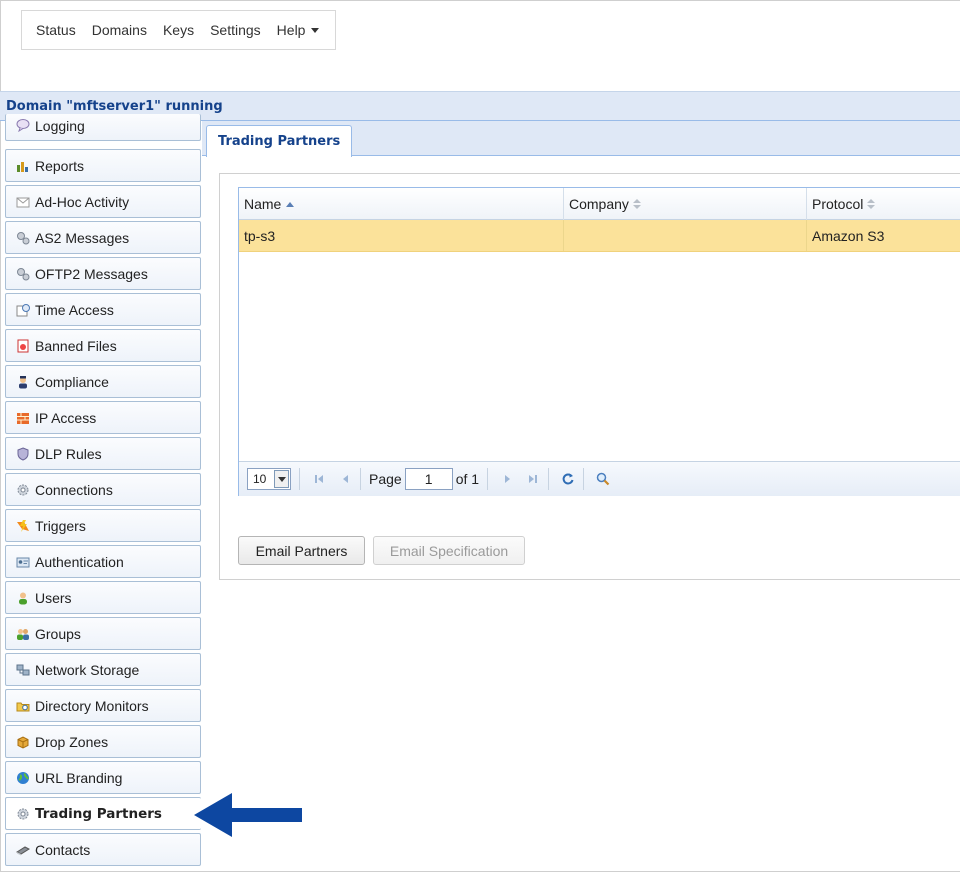 Image resolution: width=960 pixels, height=872 pixels. I want to click on sidebar-item-triggers: Triggers, so click(103, 525).